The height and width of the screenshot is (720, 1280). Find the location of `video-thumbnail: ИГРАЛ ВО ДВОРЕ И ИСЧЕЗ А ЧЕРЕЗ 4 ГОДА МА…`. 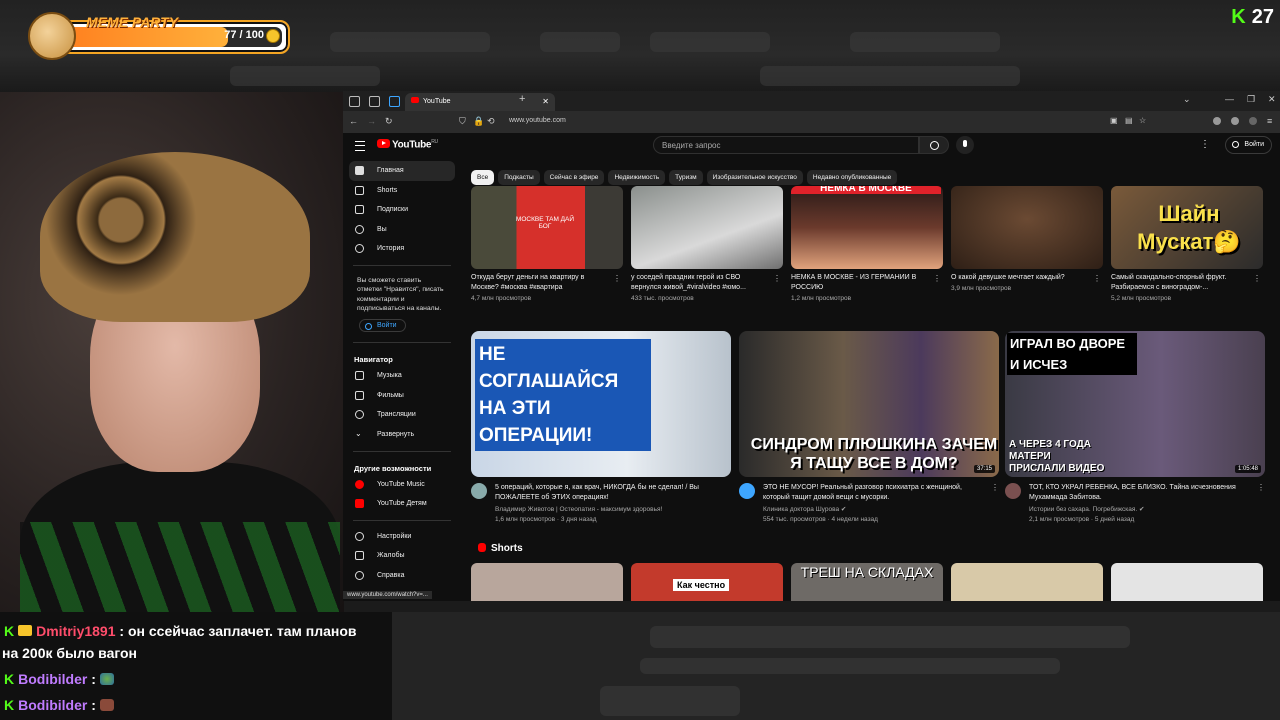

video-thumbnail: ИГРАЛ ВО ДВОРЕ И ИСЧЕЗ А ЧЕРЕЗ 4 ГОДА МА… is located at coordinates (1135, 404).